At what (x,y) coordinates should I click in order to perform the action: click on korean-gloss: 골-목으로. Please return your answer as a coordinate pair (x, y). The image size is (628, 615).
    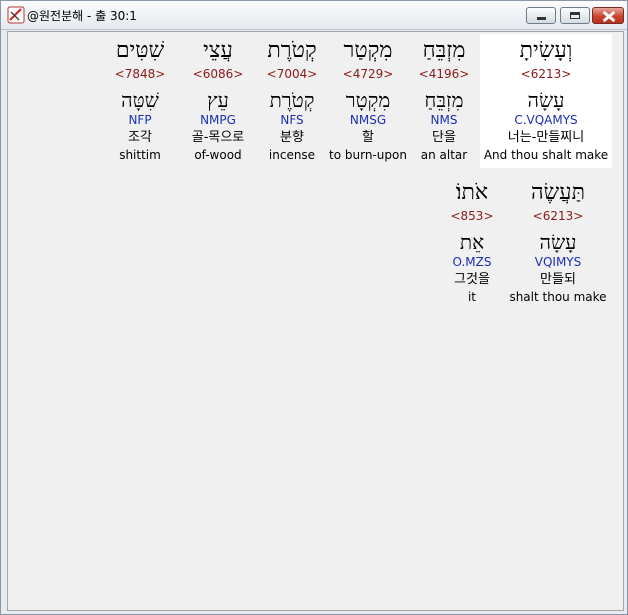
    Looking at the image, I should click on (218, 137).